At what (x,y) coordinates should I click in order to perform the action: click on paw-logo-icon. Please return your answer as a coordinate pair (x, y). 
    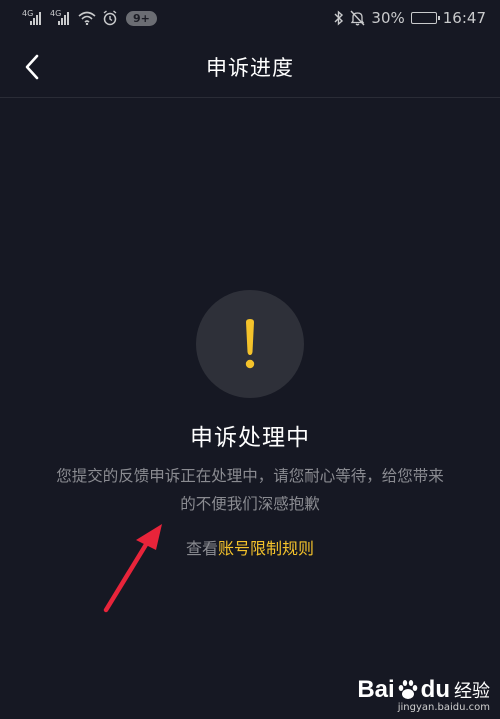
    Looking at the image, I should click on (407, 689).